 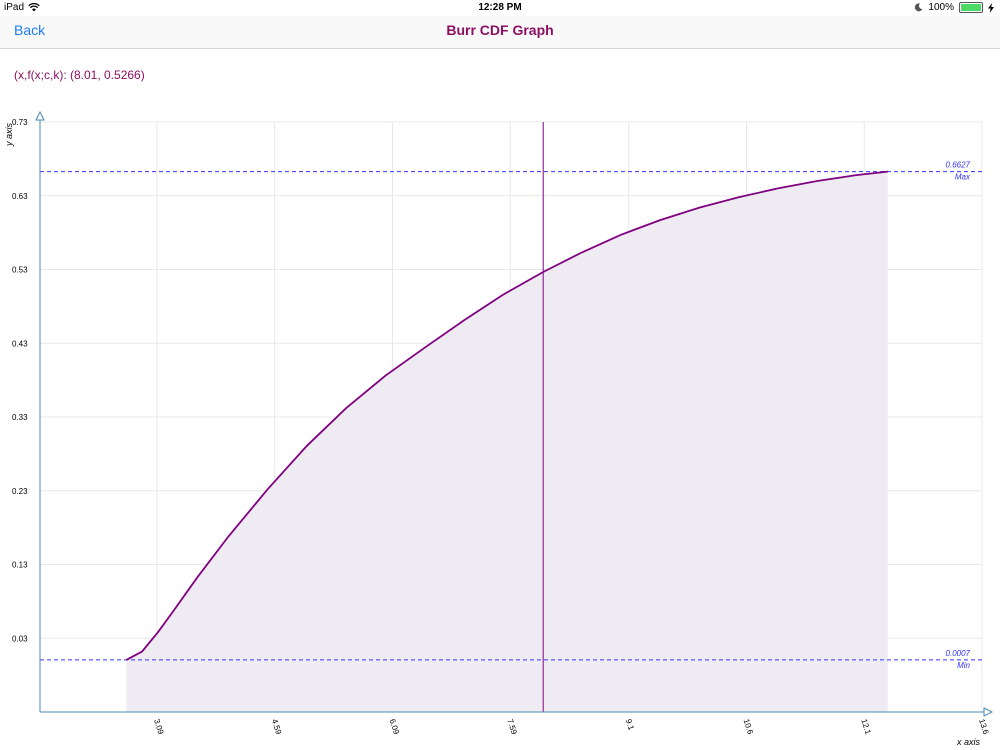 What do you see at coordinates (20, 122) in the screenshot?
I see `y-tick-label: 0.73` at bounding box center [20, 122].